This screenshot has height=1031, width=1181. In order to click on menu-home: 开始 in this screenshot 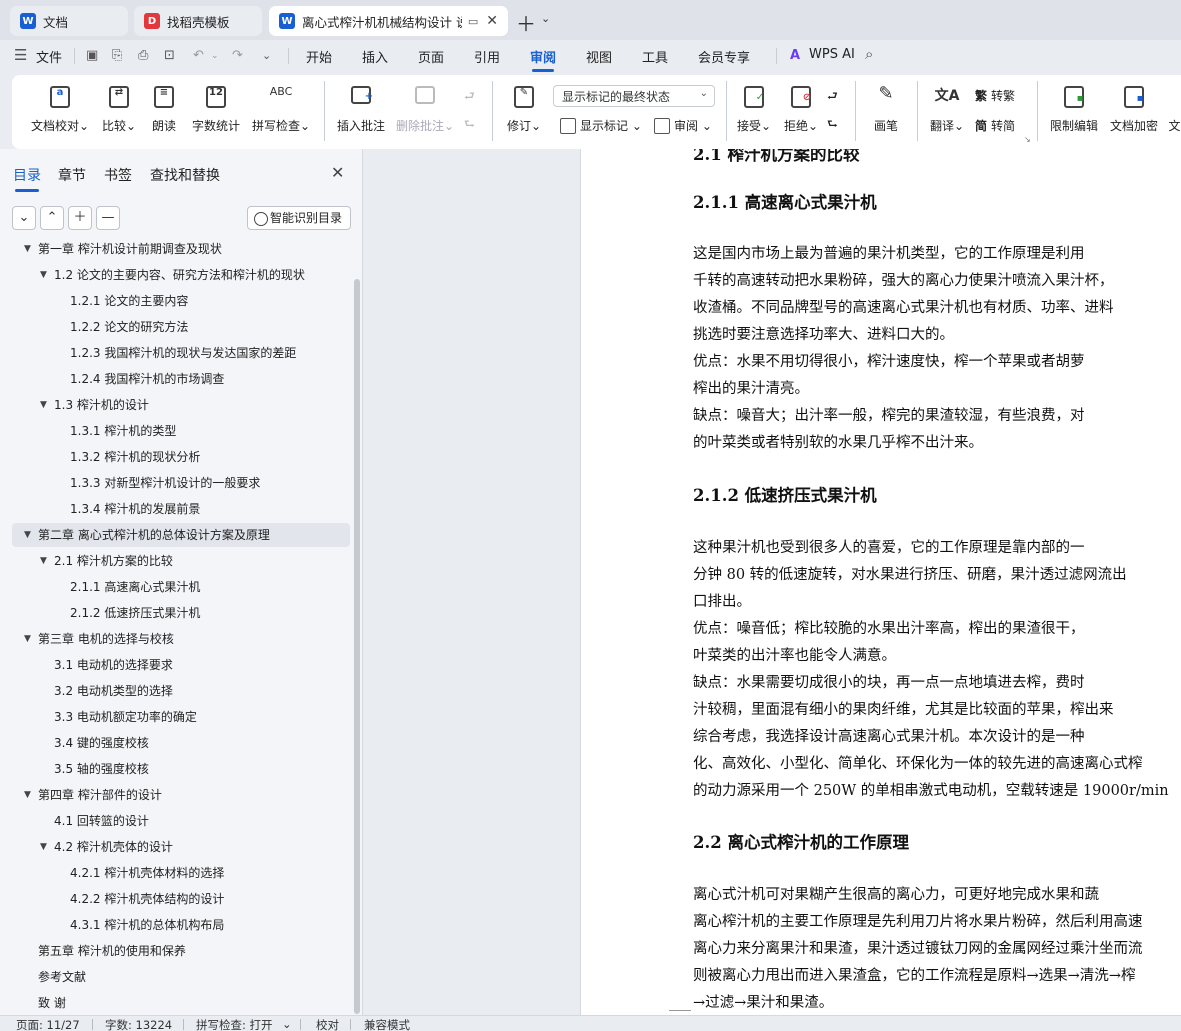, I will do `click(319, 56)`.